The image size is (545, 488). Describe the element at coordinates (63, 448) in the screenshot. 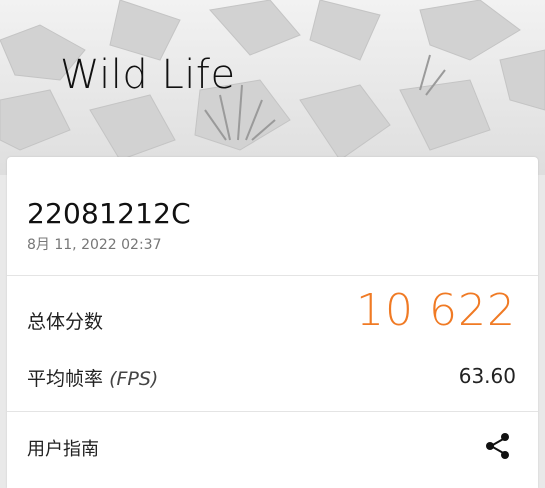

I see `user-guide-link: 用户指南` at that location.